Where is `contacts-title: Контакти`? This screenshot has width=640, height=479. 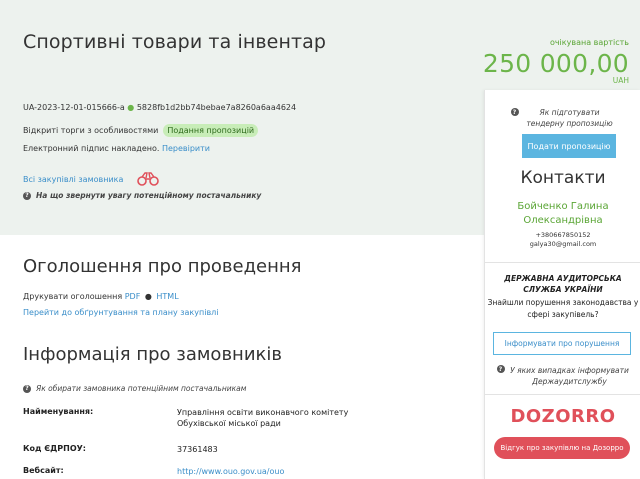 contacts-title: Контакти is located at coordinates (563, 178).